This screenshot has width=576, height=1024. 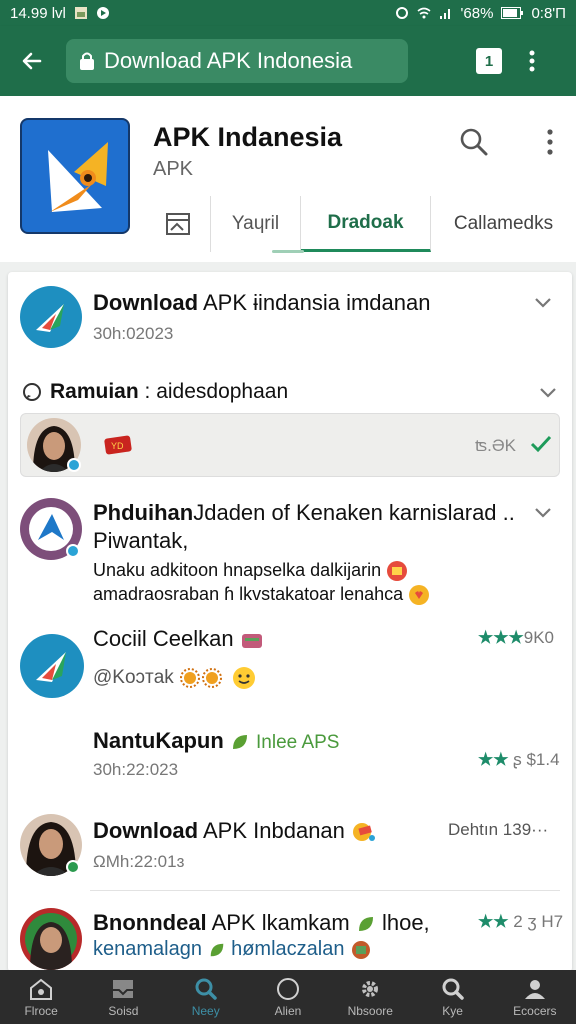 I want to click on app-avatar, so click(x=51, y=317).